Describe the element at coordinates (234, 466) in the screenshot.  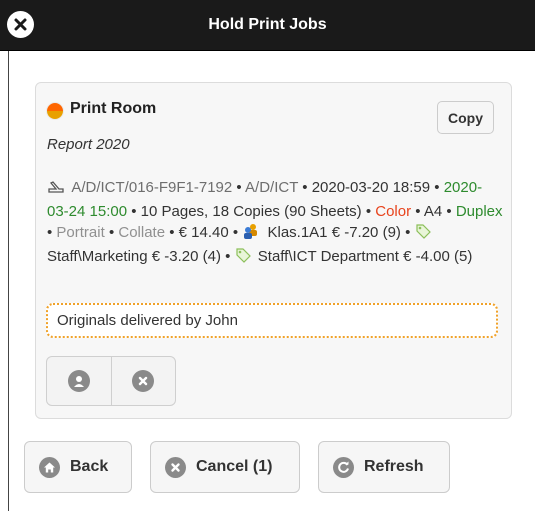
I see `cancel-label: Cancel (1)` at that location.